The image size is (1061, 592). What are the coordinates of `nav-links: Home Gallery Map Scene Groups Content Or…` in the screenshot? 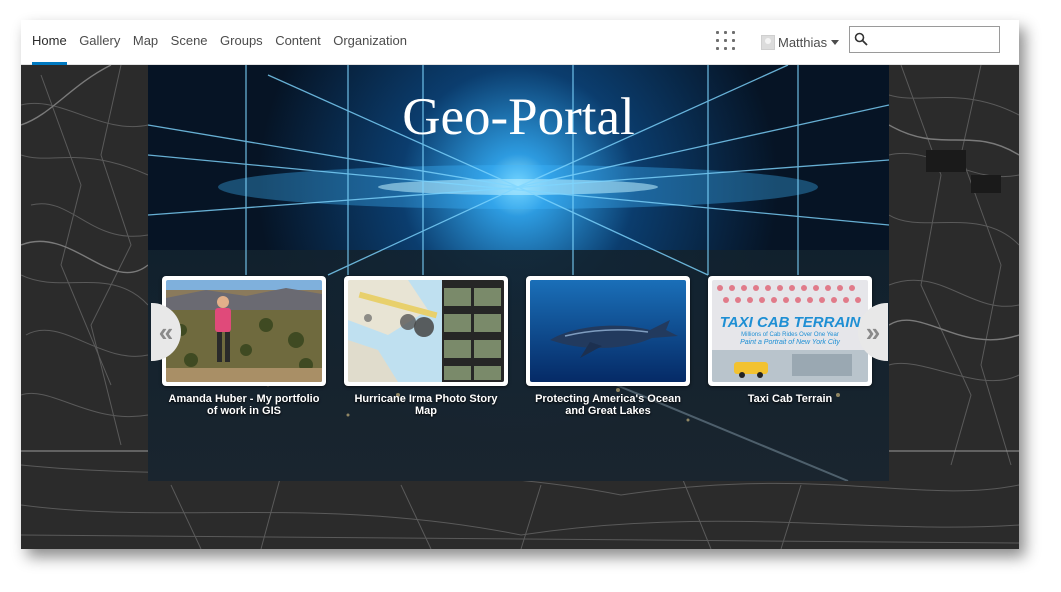 It's located at (225, 42).